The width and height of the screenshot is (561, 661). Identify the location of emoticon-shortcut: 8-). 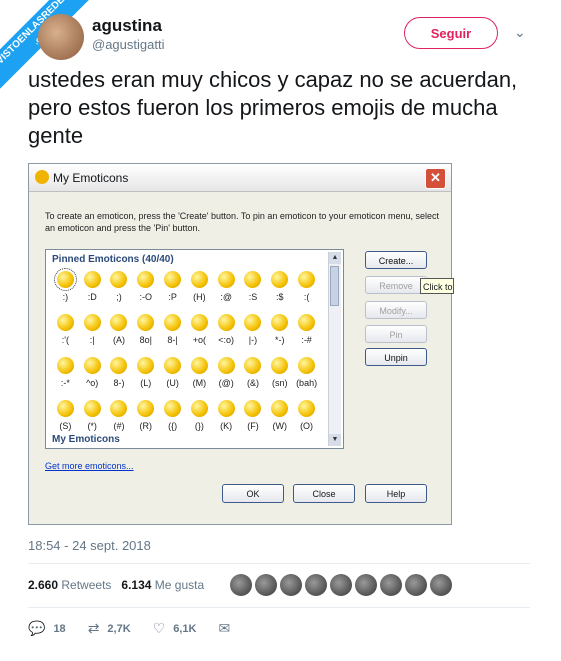
(119, 387).